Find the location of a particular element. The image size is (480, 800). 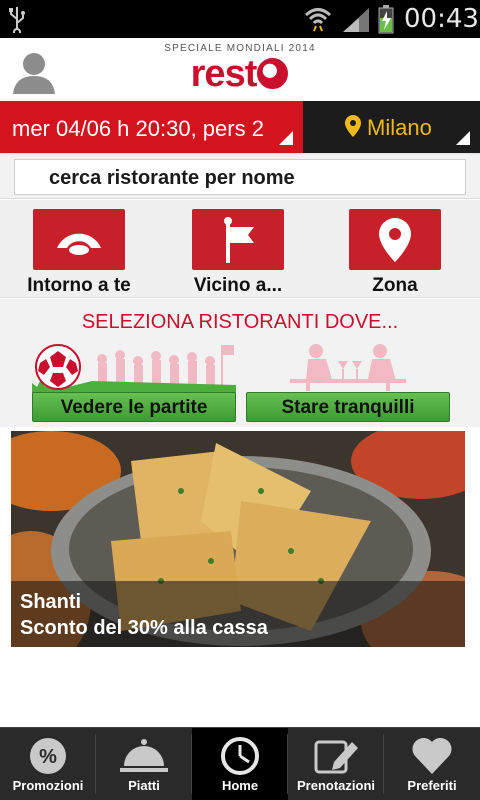

nearby-button: Intorno a te is located at coordinates (79, 253).